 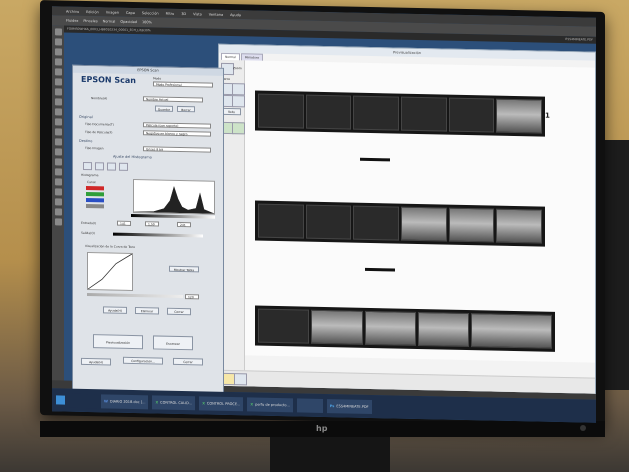 What do you see at coordinates (58, 72) in the screenshot?
I see `crop-tool-icon` at bounding box center [58, 72].